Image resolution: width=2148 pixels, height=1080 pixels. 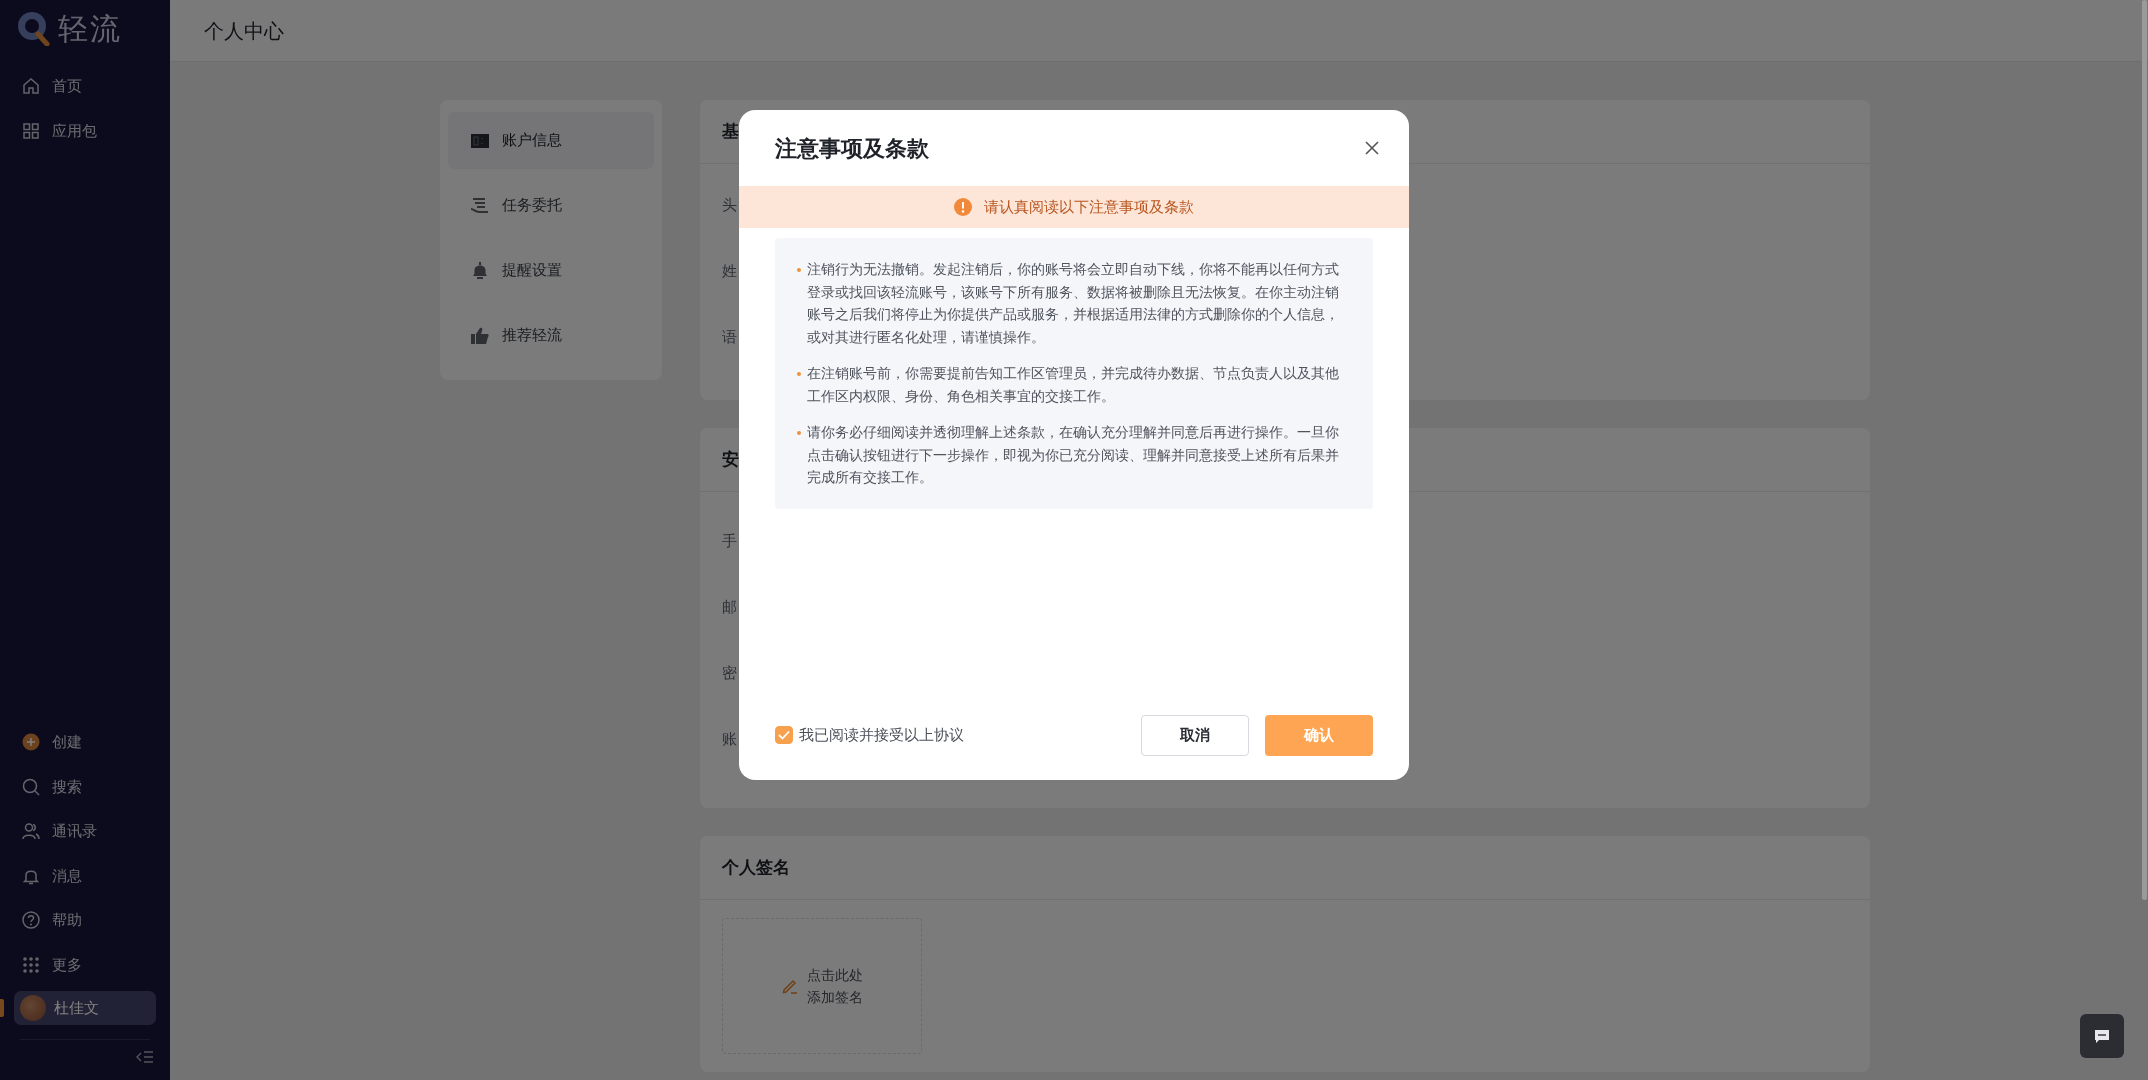 What do you see at coordinates (790, 986) in the screenshot?
I see `pencil-icon` at bounding box center [790, 986].